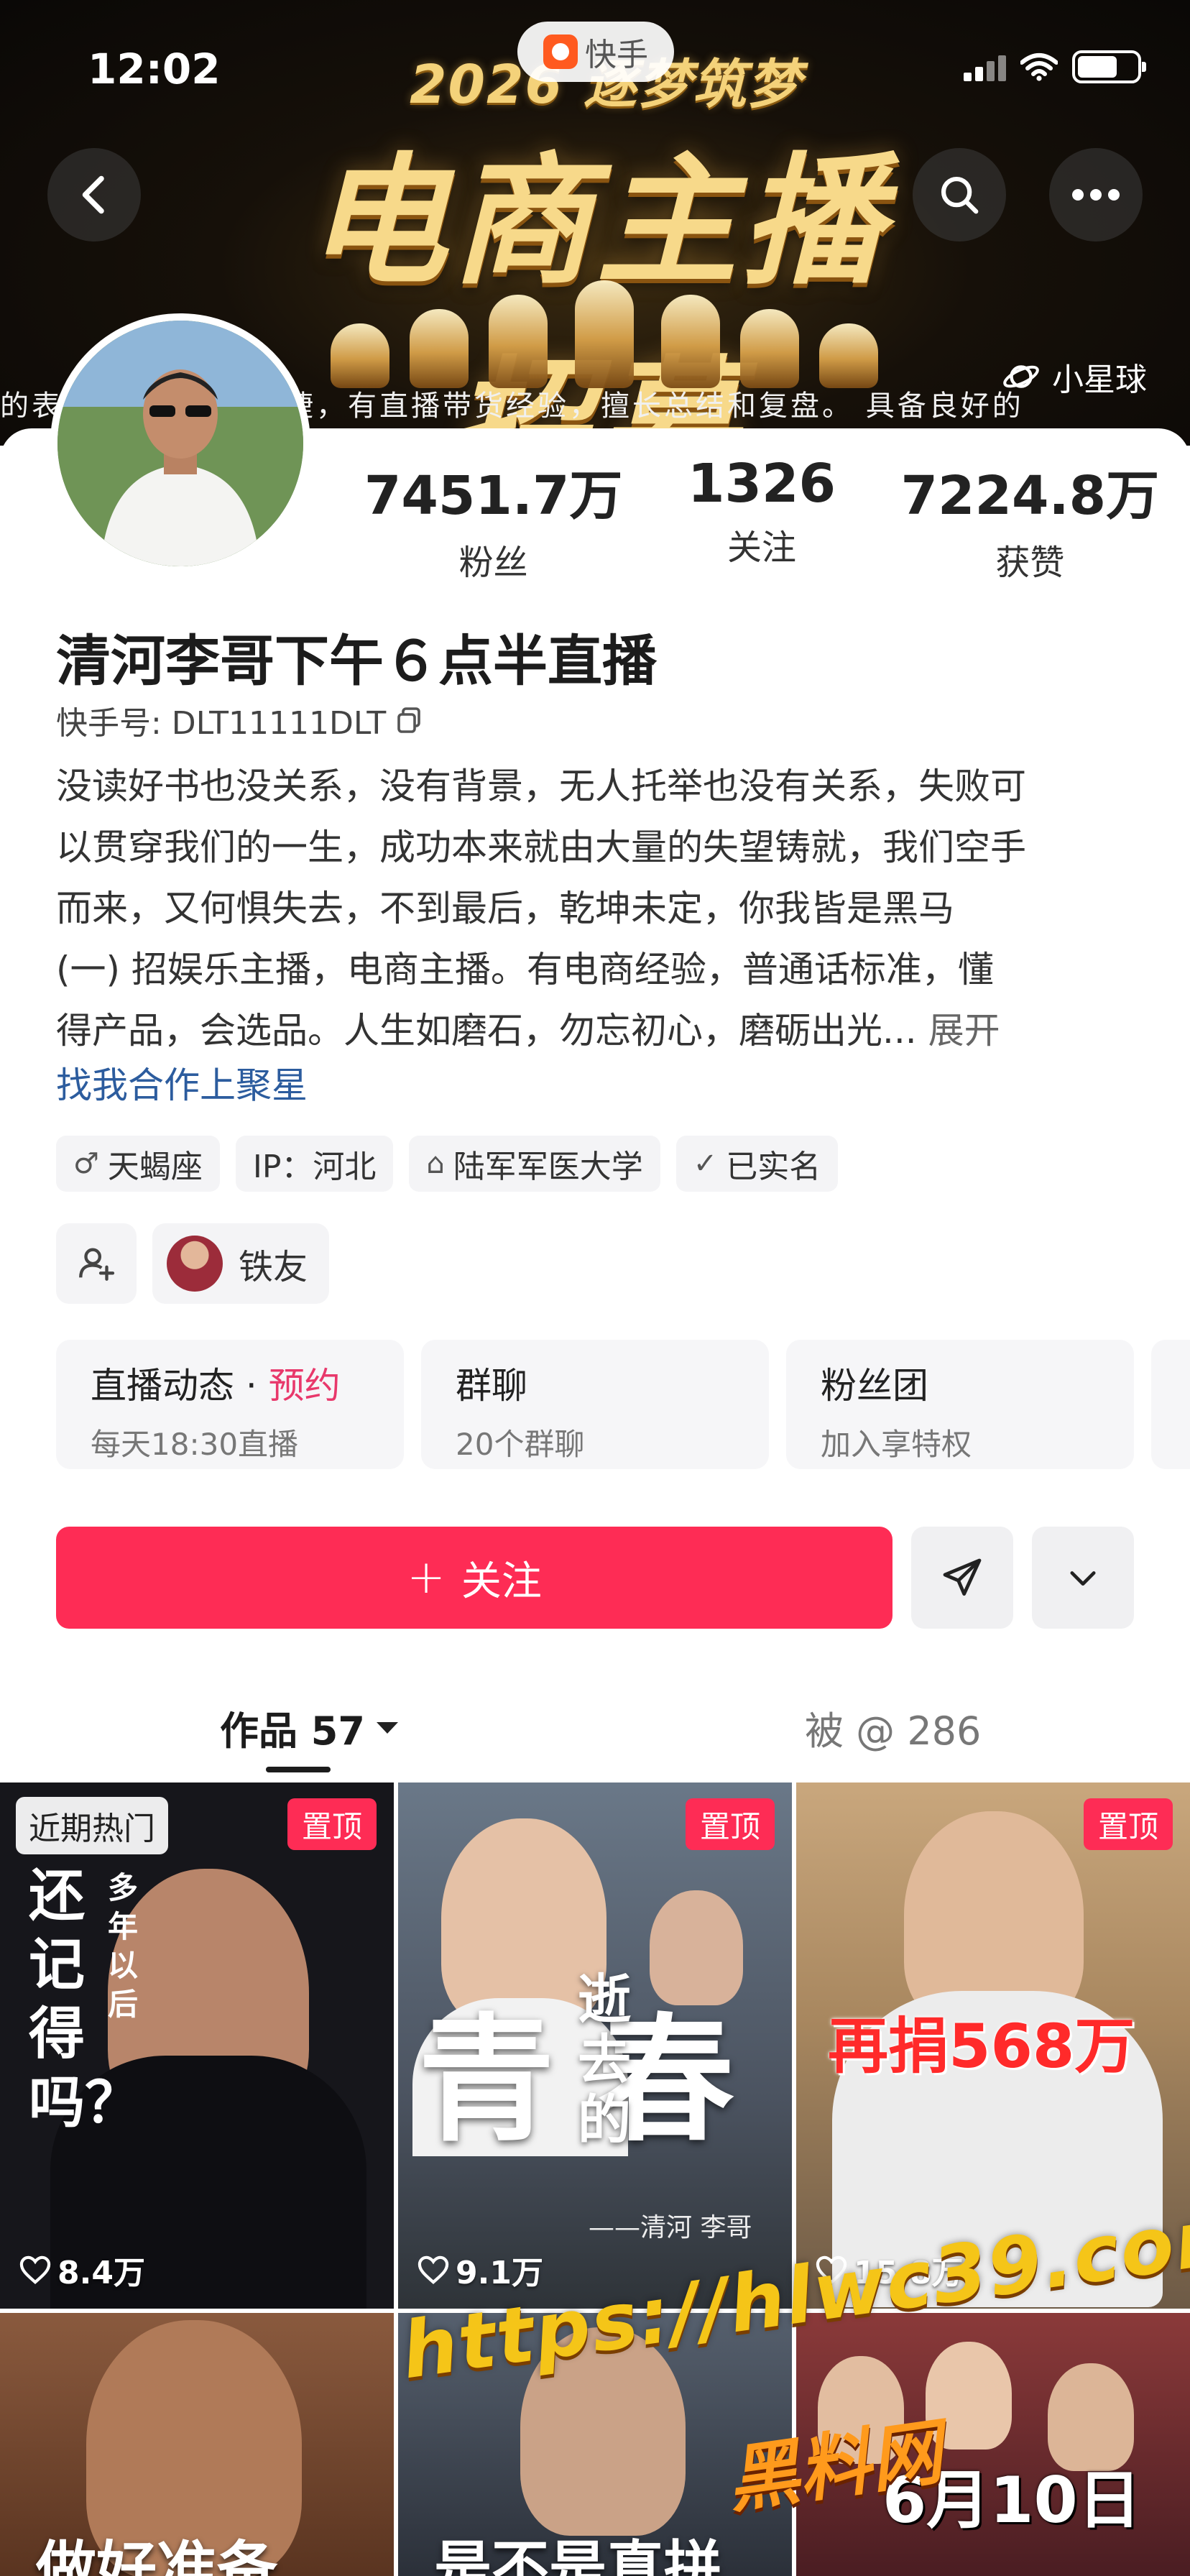 This screenshot has width=1190, height=2576. I want to click on tab-works: 作品 57, so click(310, 1727).